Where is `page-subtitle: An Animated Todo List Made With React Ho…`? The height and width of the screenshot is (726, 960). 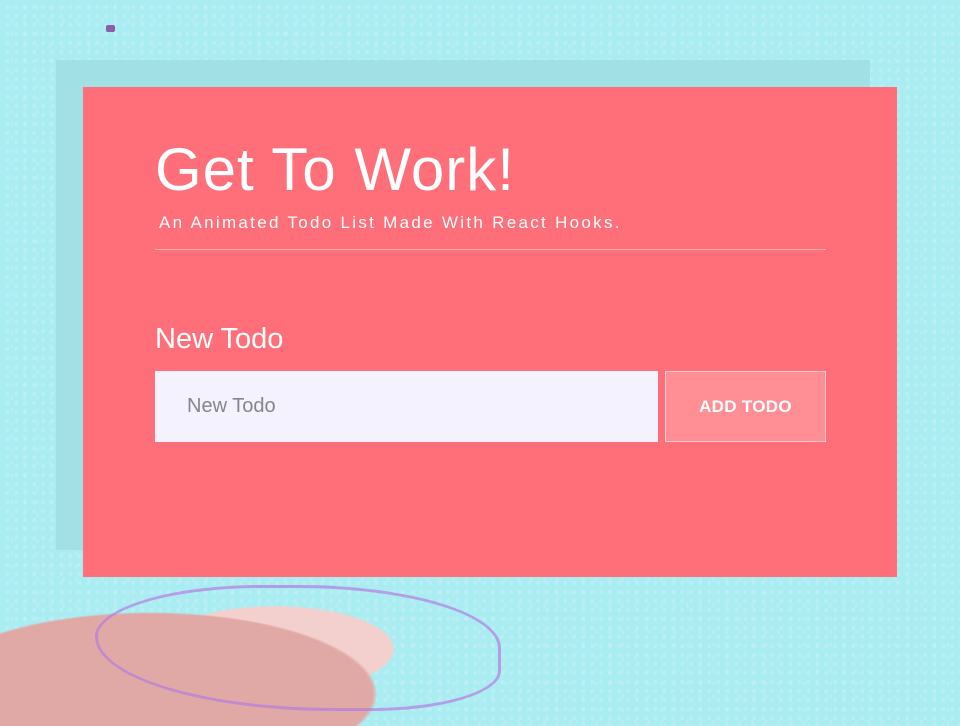 page-subtitle: An Animated Todo List Made With React Ho… is located at coordinates (390, 222).